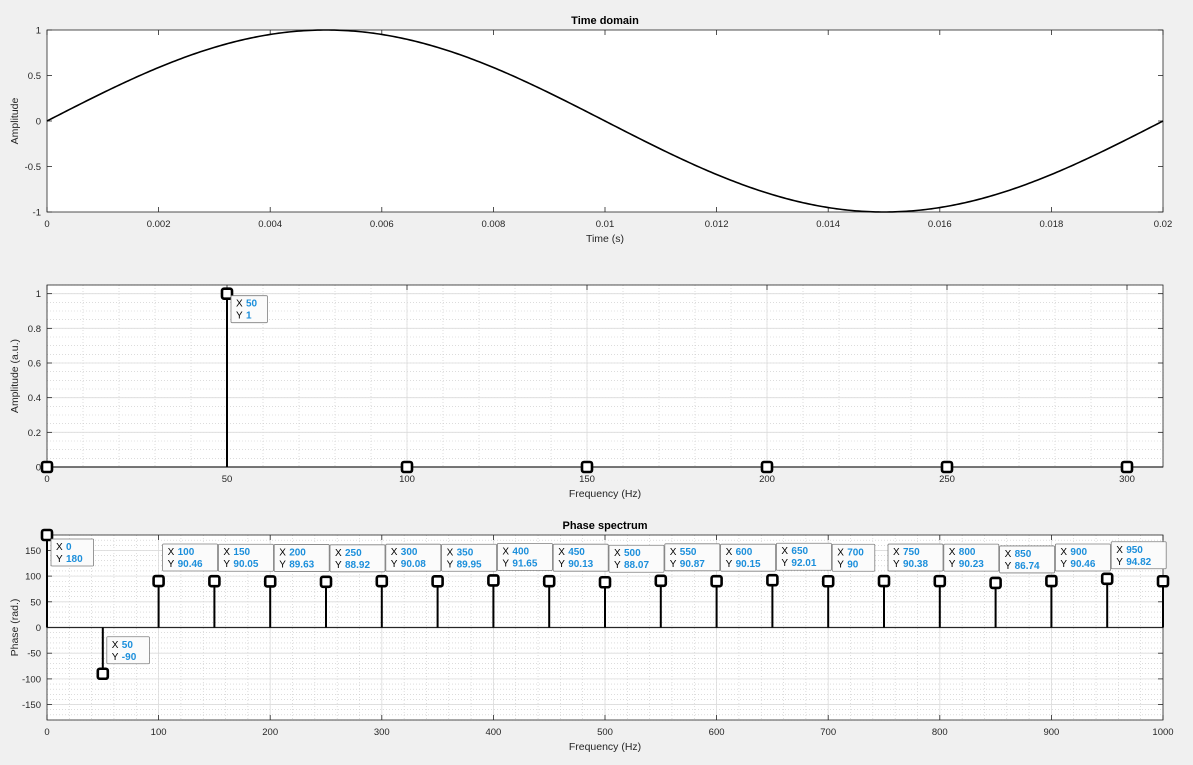 The image size is (1193, 765). I want to click on x-tick-label: 600, so click(717, 732).